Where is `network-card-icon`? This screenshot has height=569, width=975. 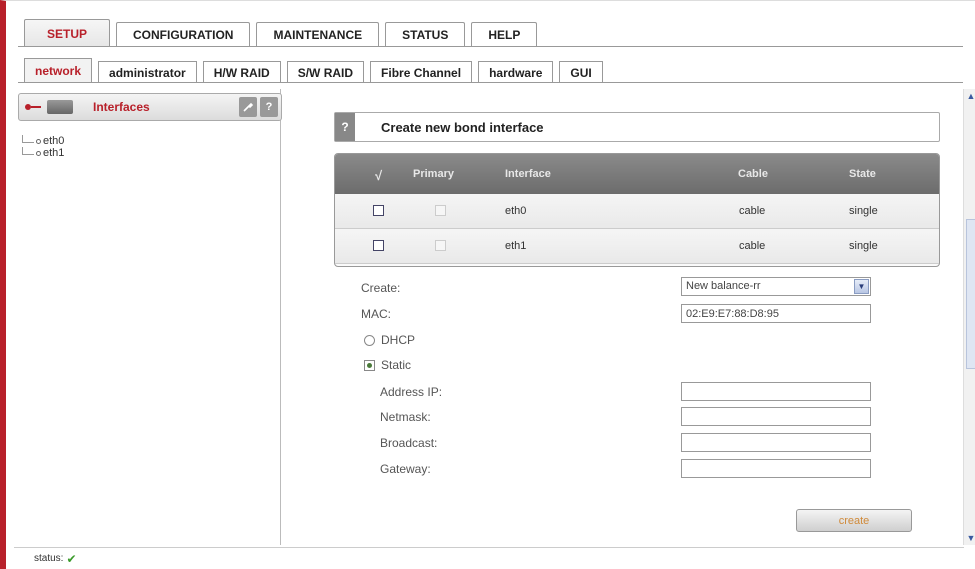
network-card-icon is located at coordinates (60, 107).